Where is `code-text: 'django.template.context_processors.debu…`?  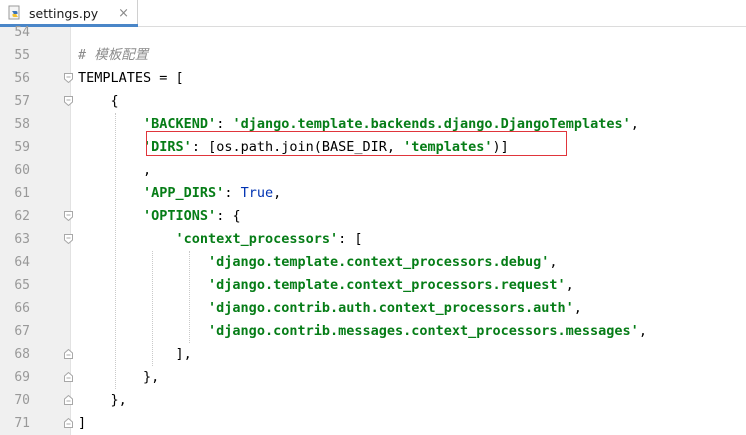 code-text: 'django.template.context_processors.debu… is located at coordinates (318, 262).